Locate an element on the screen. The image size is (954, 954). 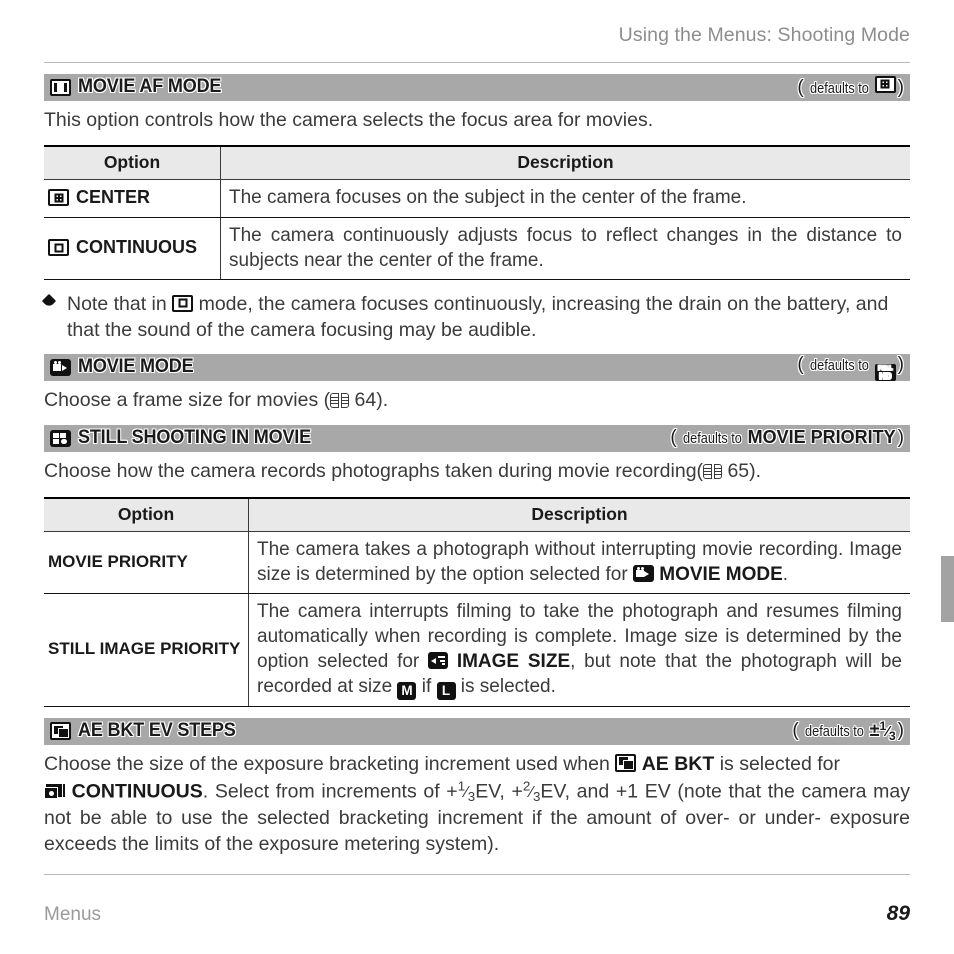
section-default-value: (defaults to MOVIE PRIORITY) is located at coordinates (787, 438).